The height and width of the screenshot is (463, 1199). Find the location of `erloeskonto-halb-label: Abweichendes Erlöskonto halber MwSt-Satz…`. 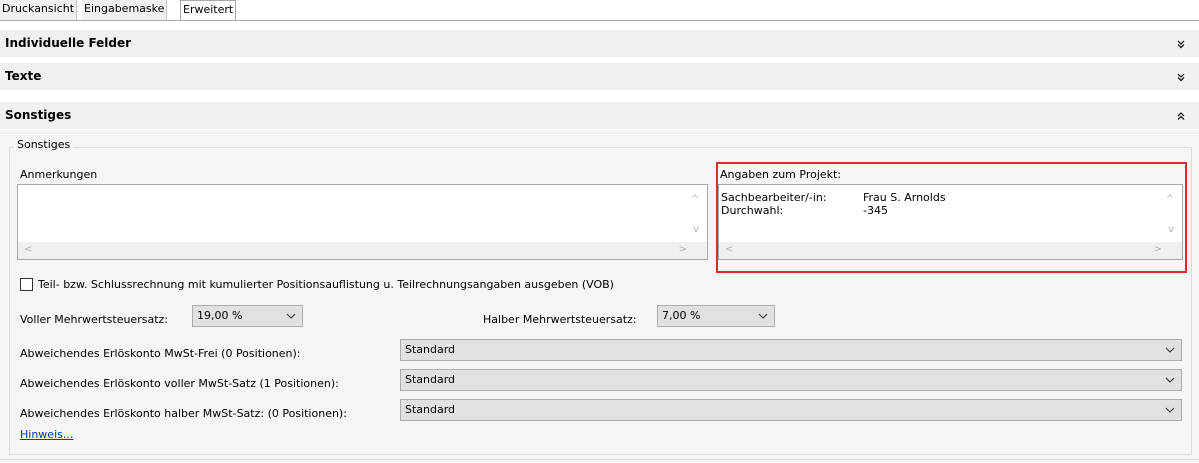

erloeskonto-halb-label: Abweichendes Erlöskonto halber MwSt-Satz… is located at coordinates (183, 413).